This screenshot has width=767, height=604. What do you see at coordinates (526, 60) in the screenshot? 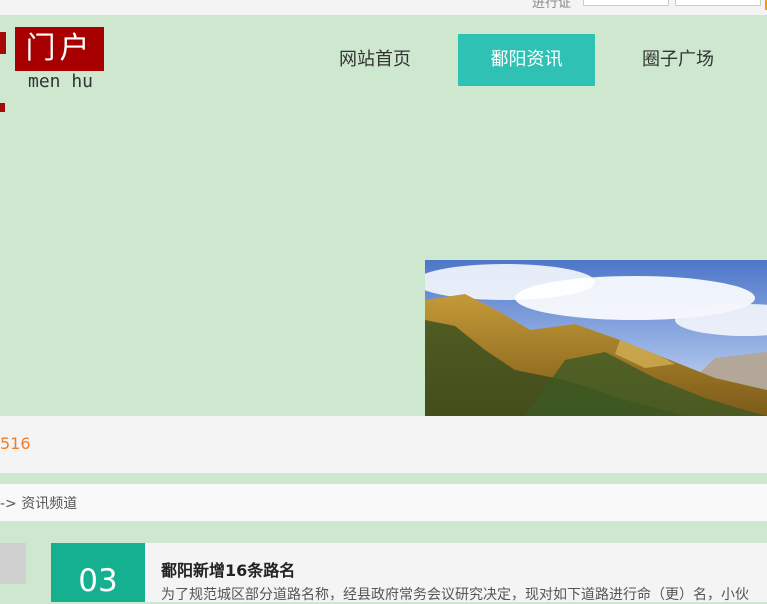
I see `nav-news-active: 鄱阳资讯` at bounding box center [526, 60].